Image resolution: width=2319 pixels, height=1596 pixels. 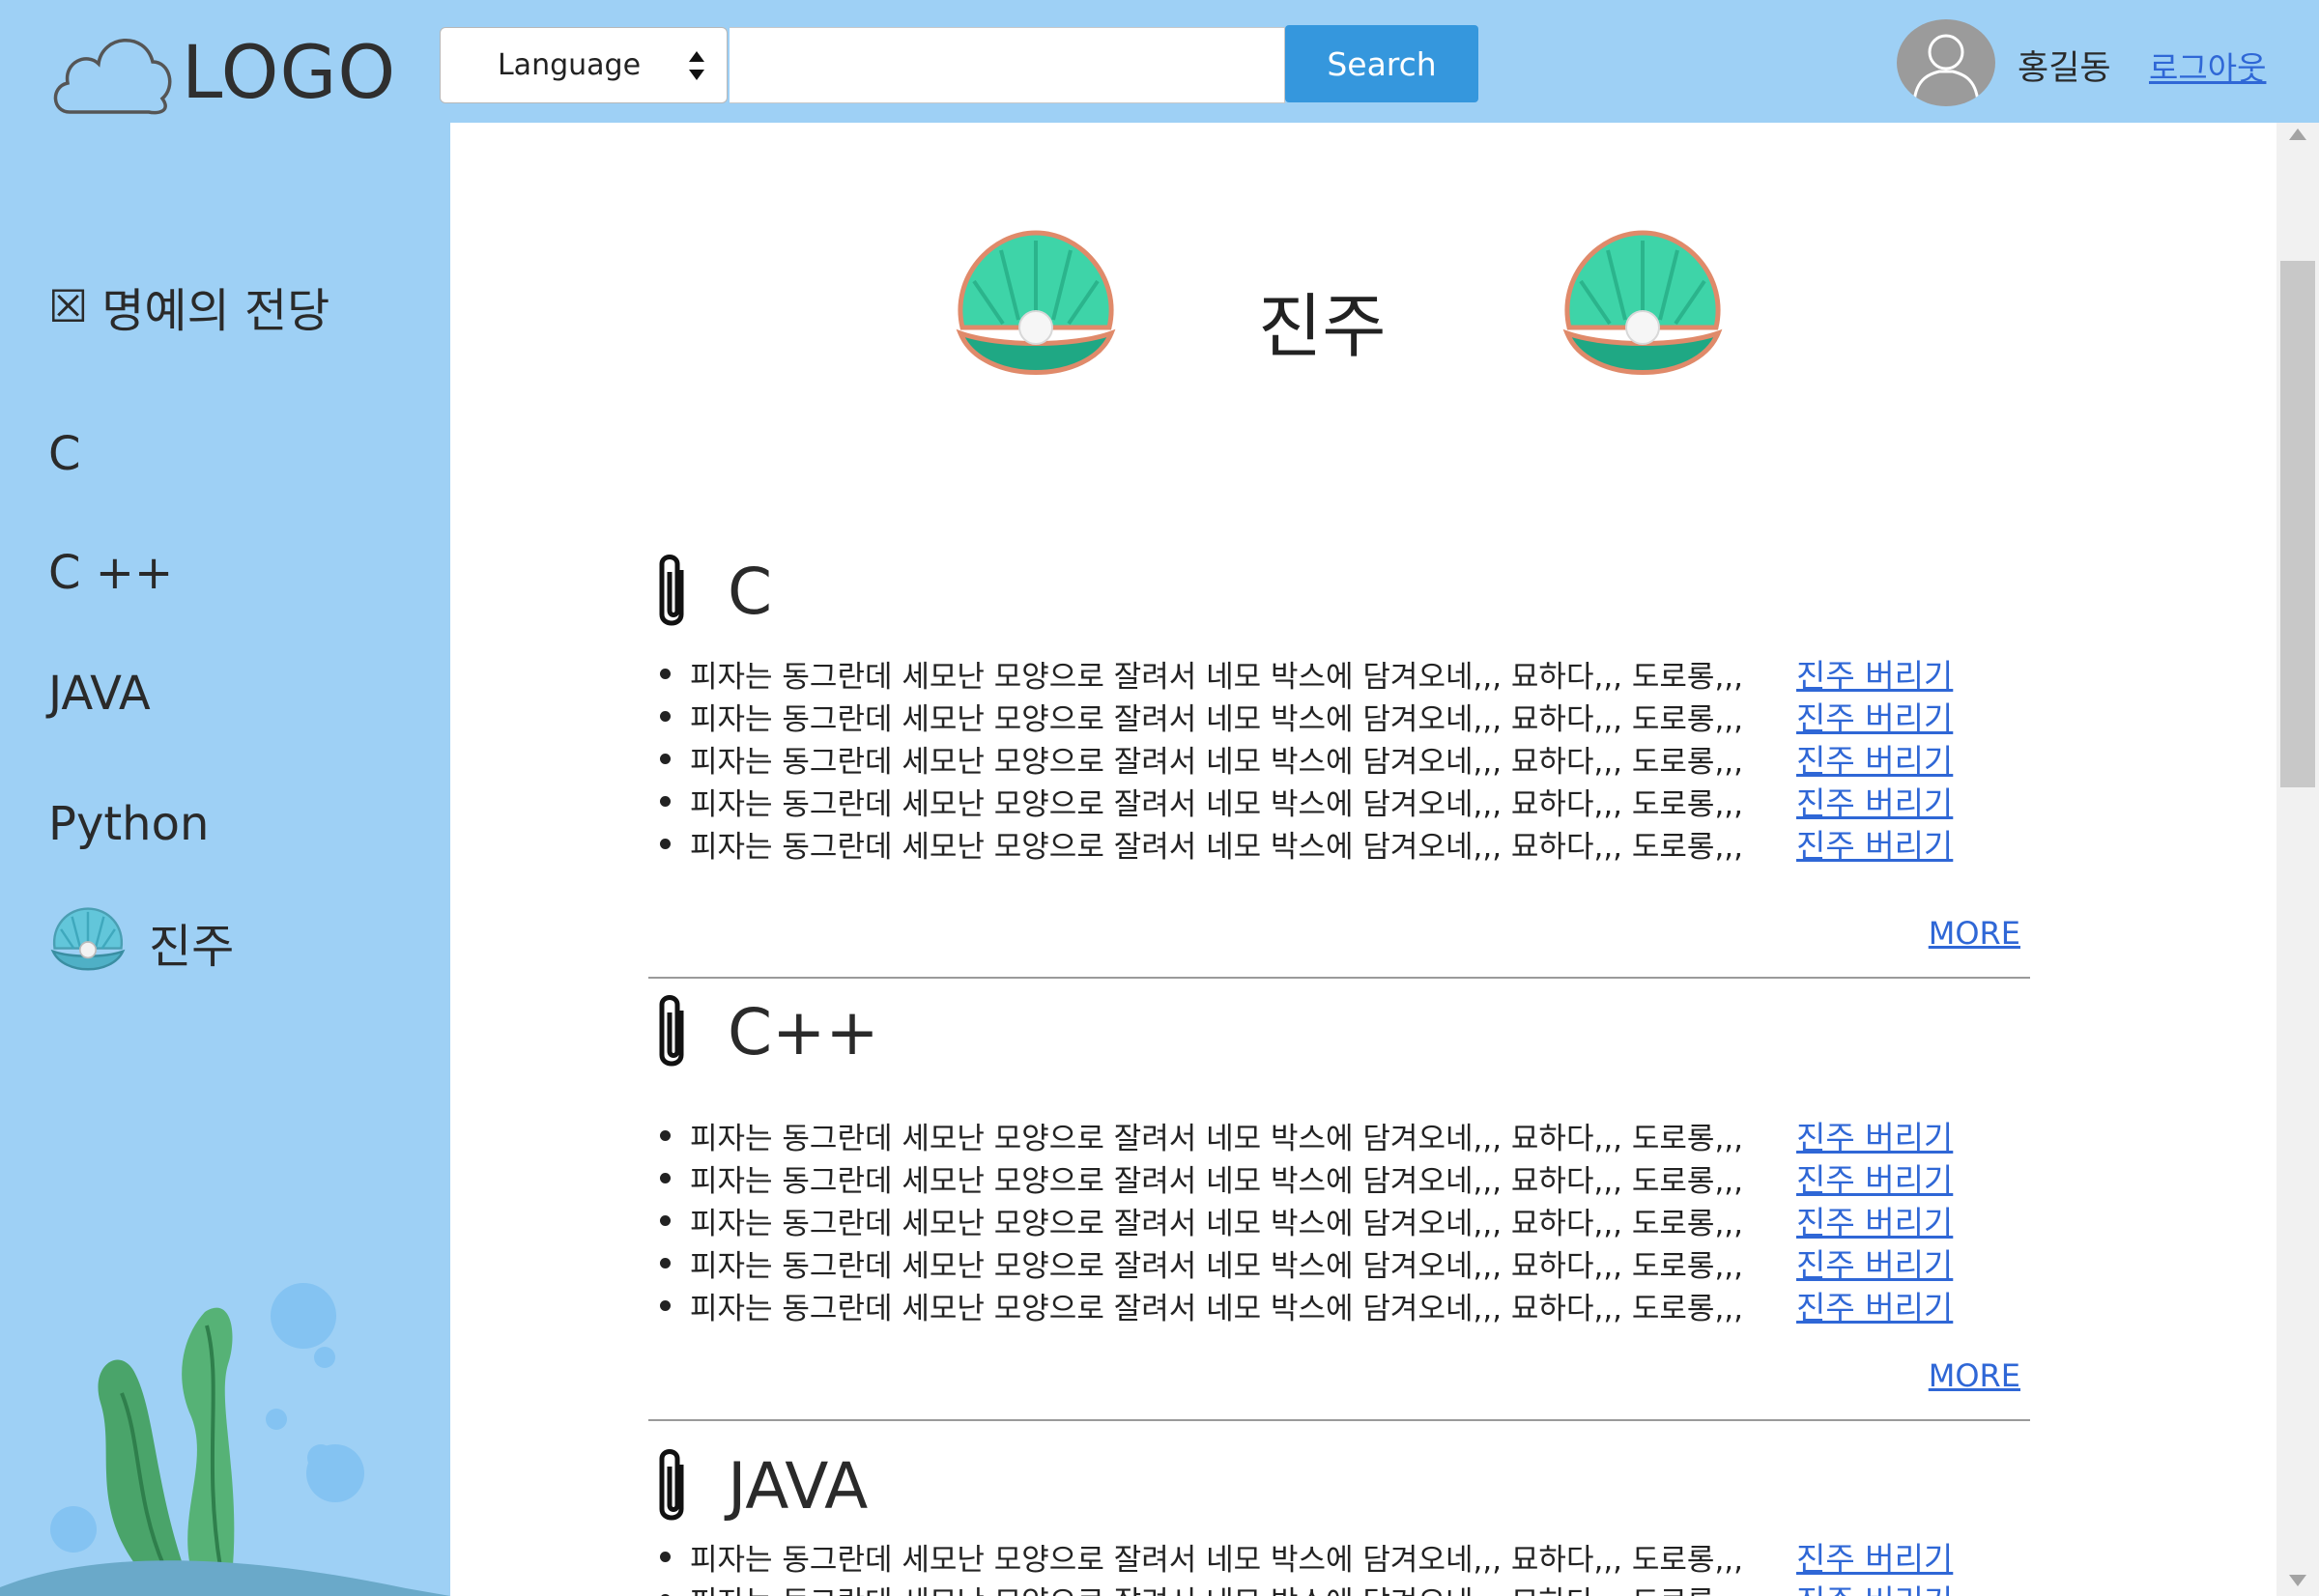 What do you see at coordinates (696, 65) in the screenshot?
I see `select-arrows-icon` at bounding box center [696, 65].